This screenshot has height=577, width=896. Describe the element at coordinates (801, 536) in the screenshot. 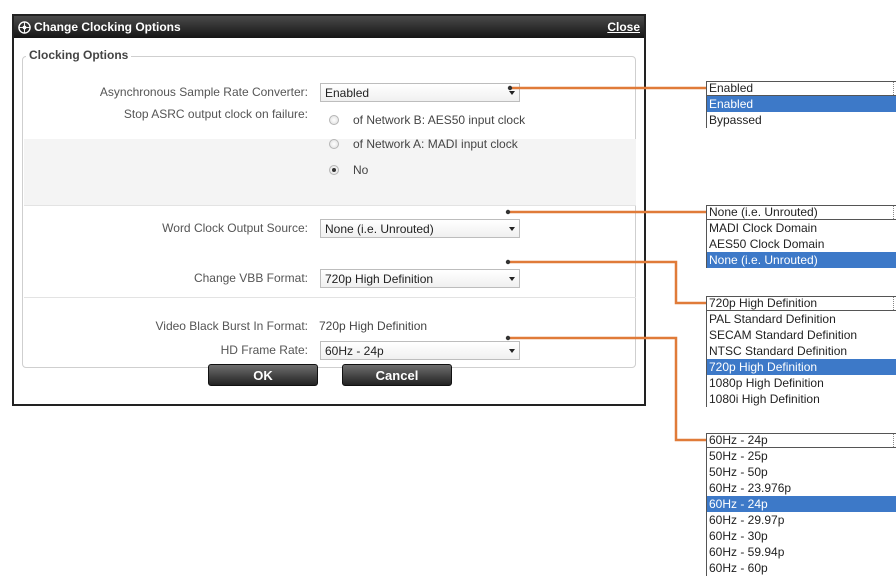

I see `dropdown-option: 60Hz - 30p` at that location.